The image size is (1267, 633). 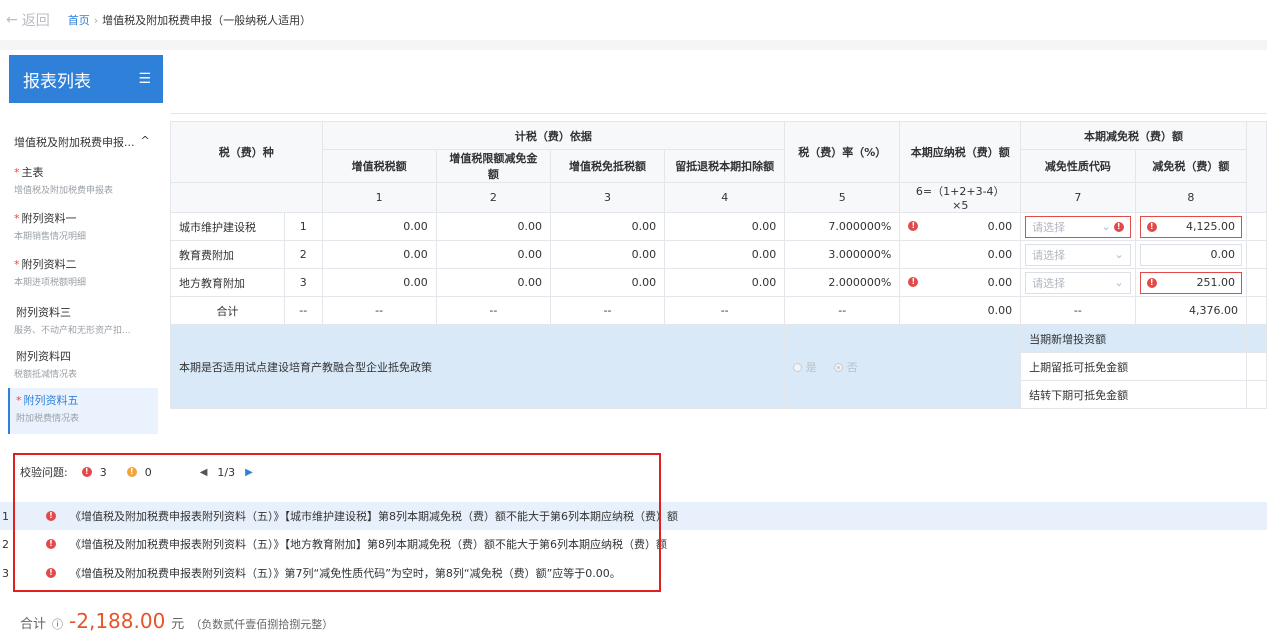 What do you see at coordinates (145, 140) in the screenshot?
I see `chevron-up-icon: ^` at bounding box center [145, 140].